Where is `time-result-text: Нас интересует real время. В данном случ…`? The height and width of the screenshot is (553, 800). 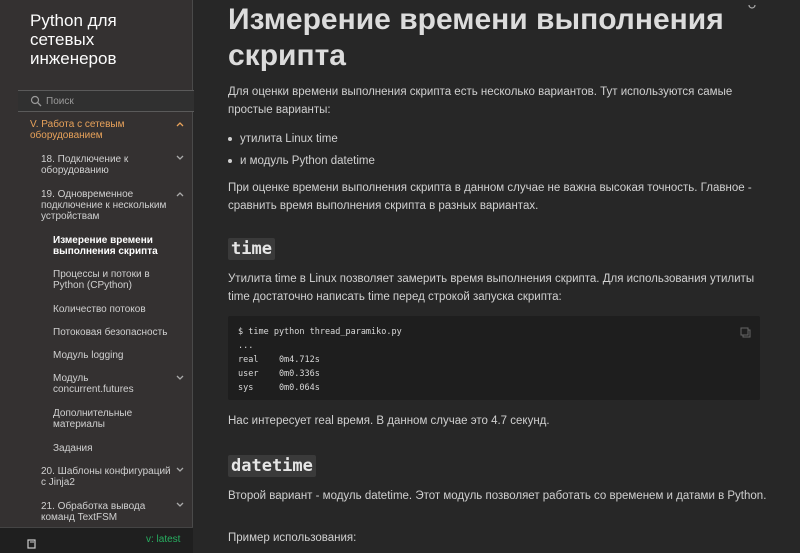 time-result-text: Нас интересует real время. В данном случ… is located at coordinates (389, 421).